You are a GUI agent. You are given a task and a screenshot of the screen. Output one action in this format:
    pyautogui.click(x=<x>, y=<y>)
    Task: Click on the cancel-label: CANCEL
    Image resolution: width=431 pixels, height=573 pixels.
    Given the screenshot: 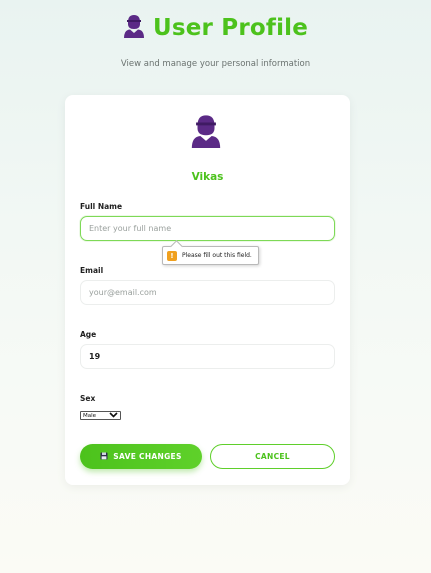 What is the action you would take?
    pyautogui.click(x=272, y=456)
    